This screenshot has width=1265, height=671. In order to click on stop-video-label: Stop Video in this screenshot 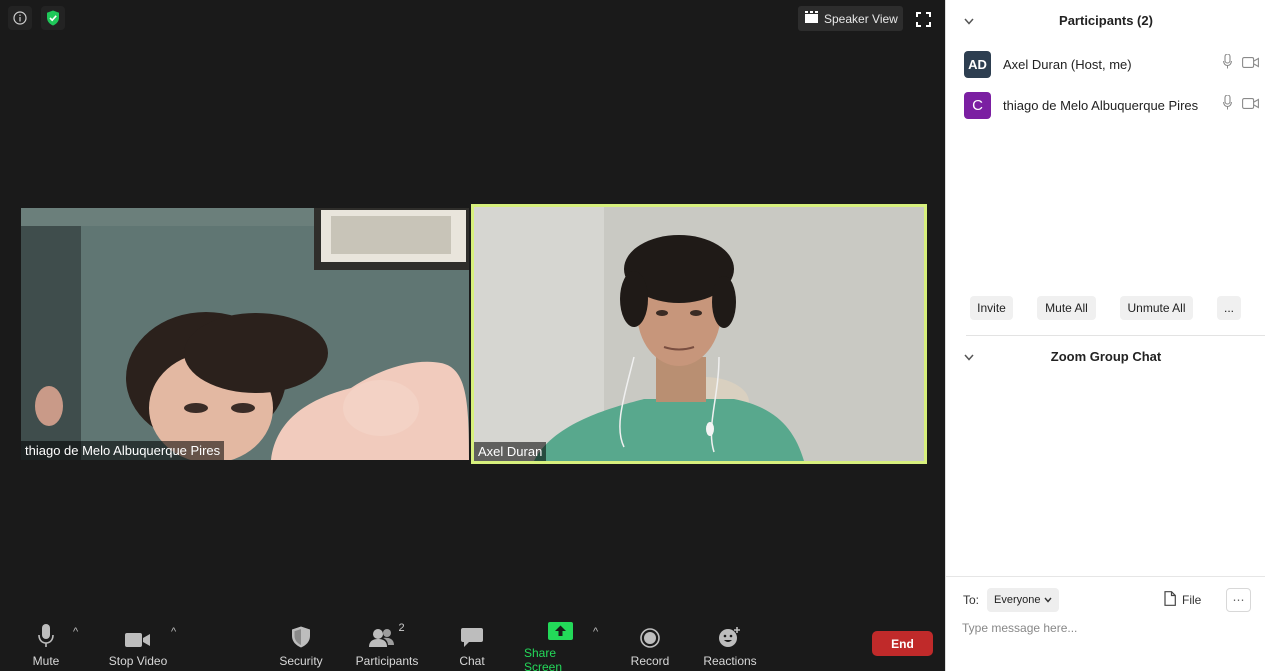, I will do `click(138, 661)`.